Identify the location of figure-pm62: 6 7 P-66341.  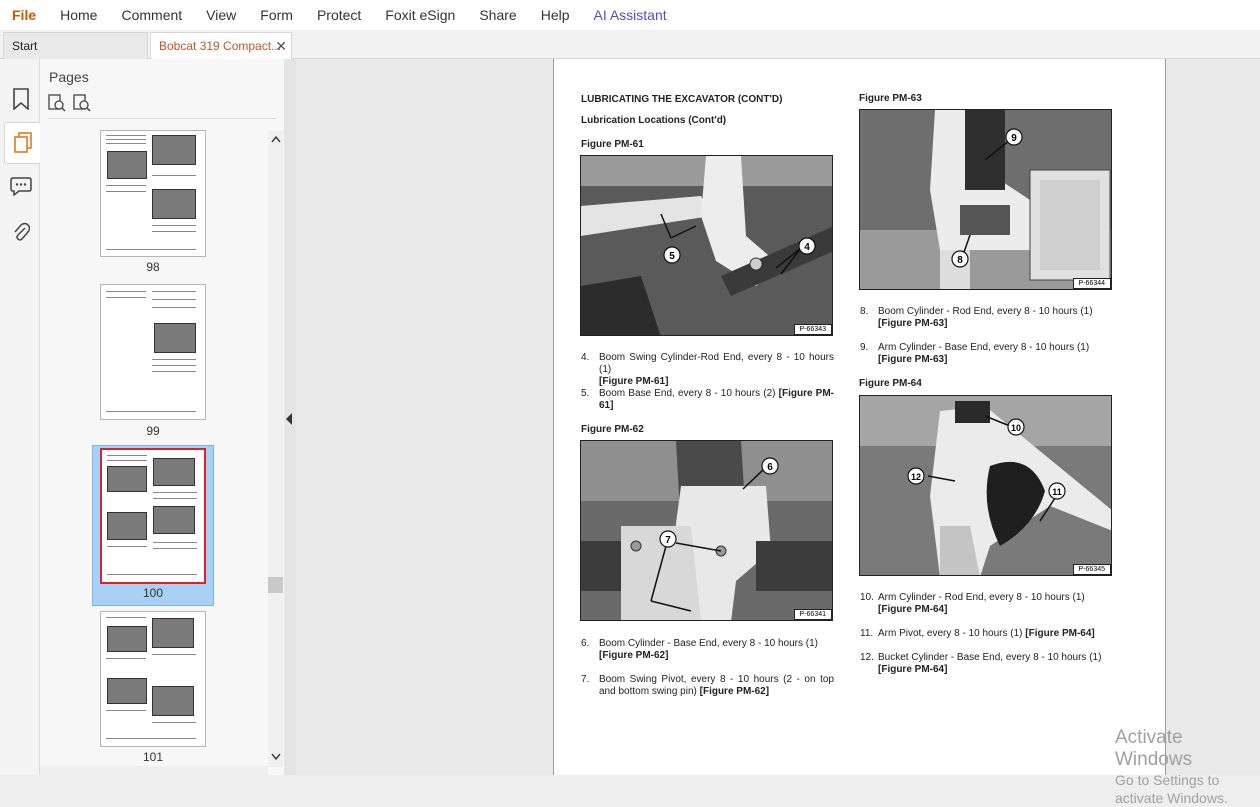
(706, 530).